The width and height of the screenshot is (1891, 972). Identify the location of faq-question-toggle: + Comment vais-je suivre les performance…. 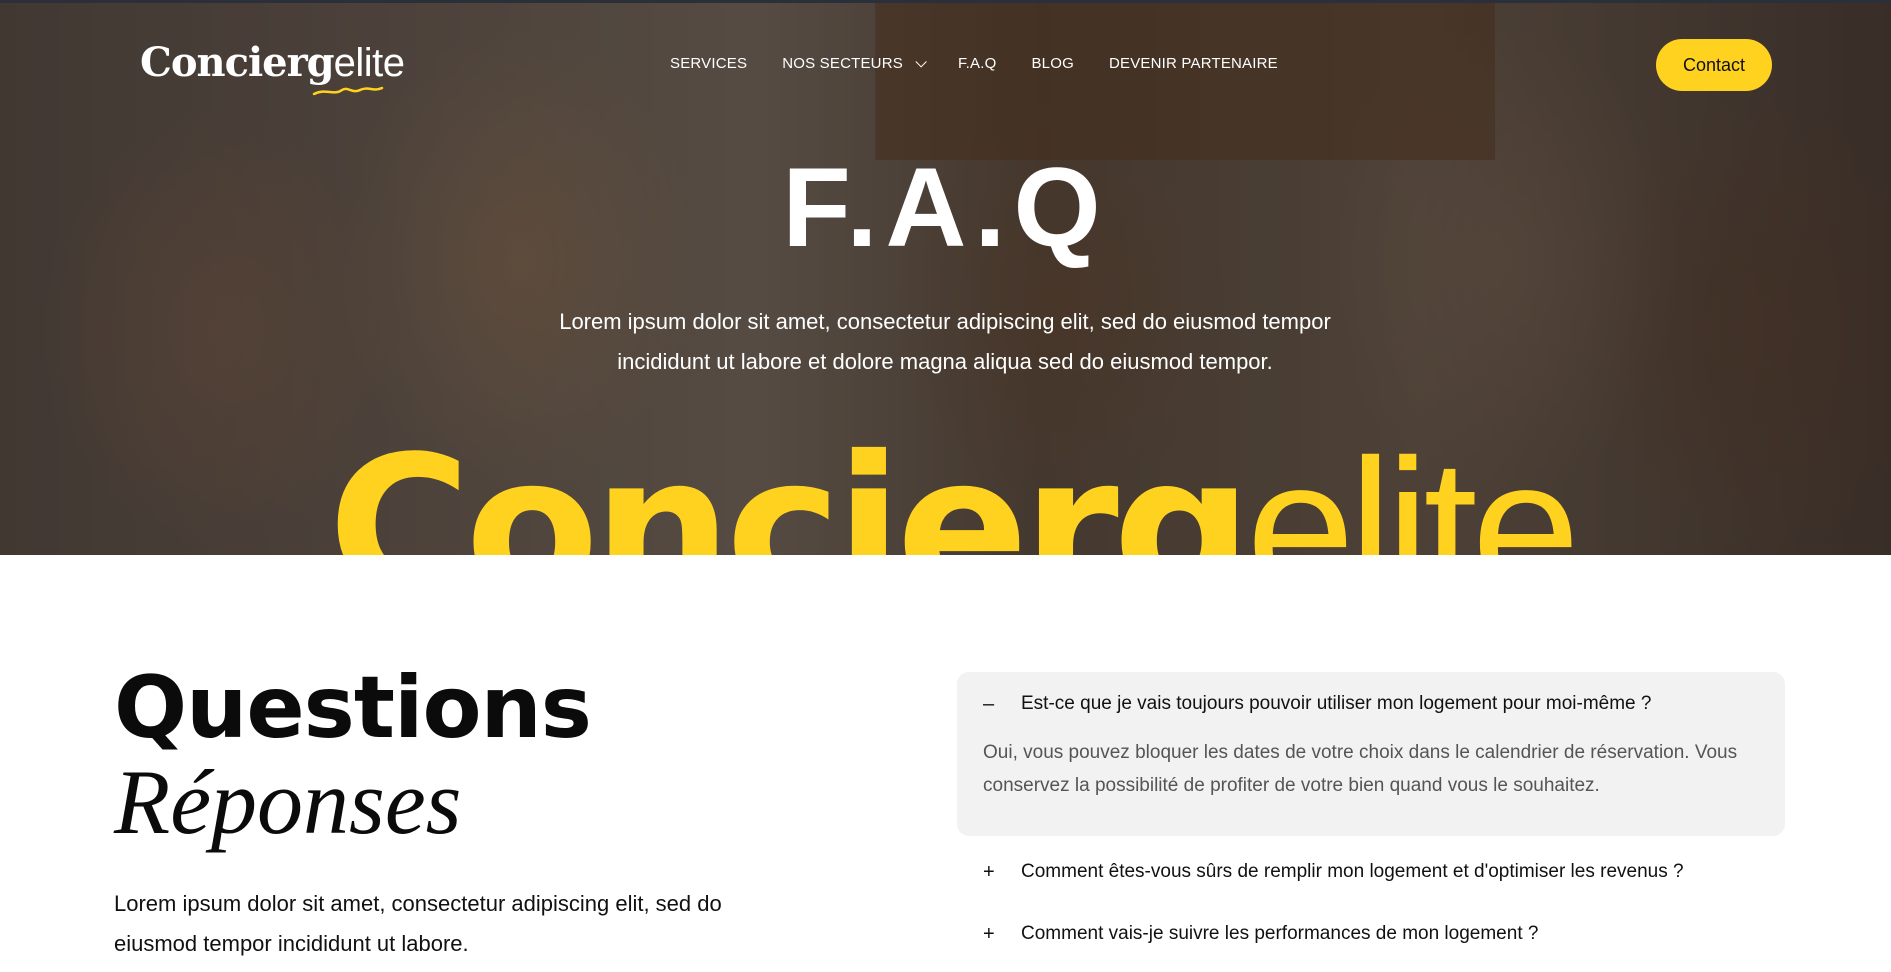
(1371, 934).